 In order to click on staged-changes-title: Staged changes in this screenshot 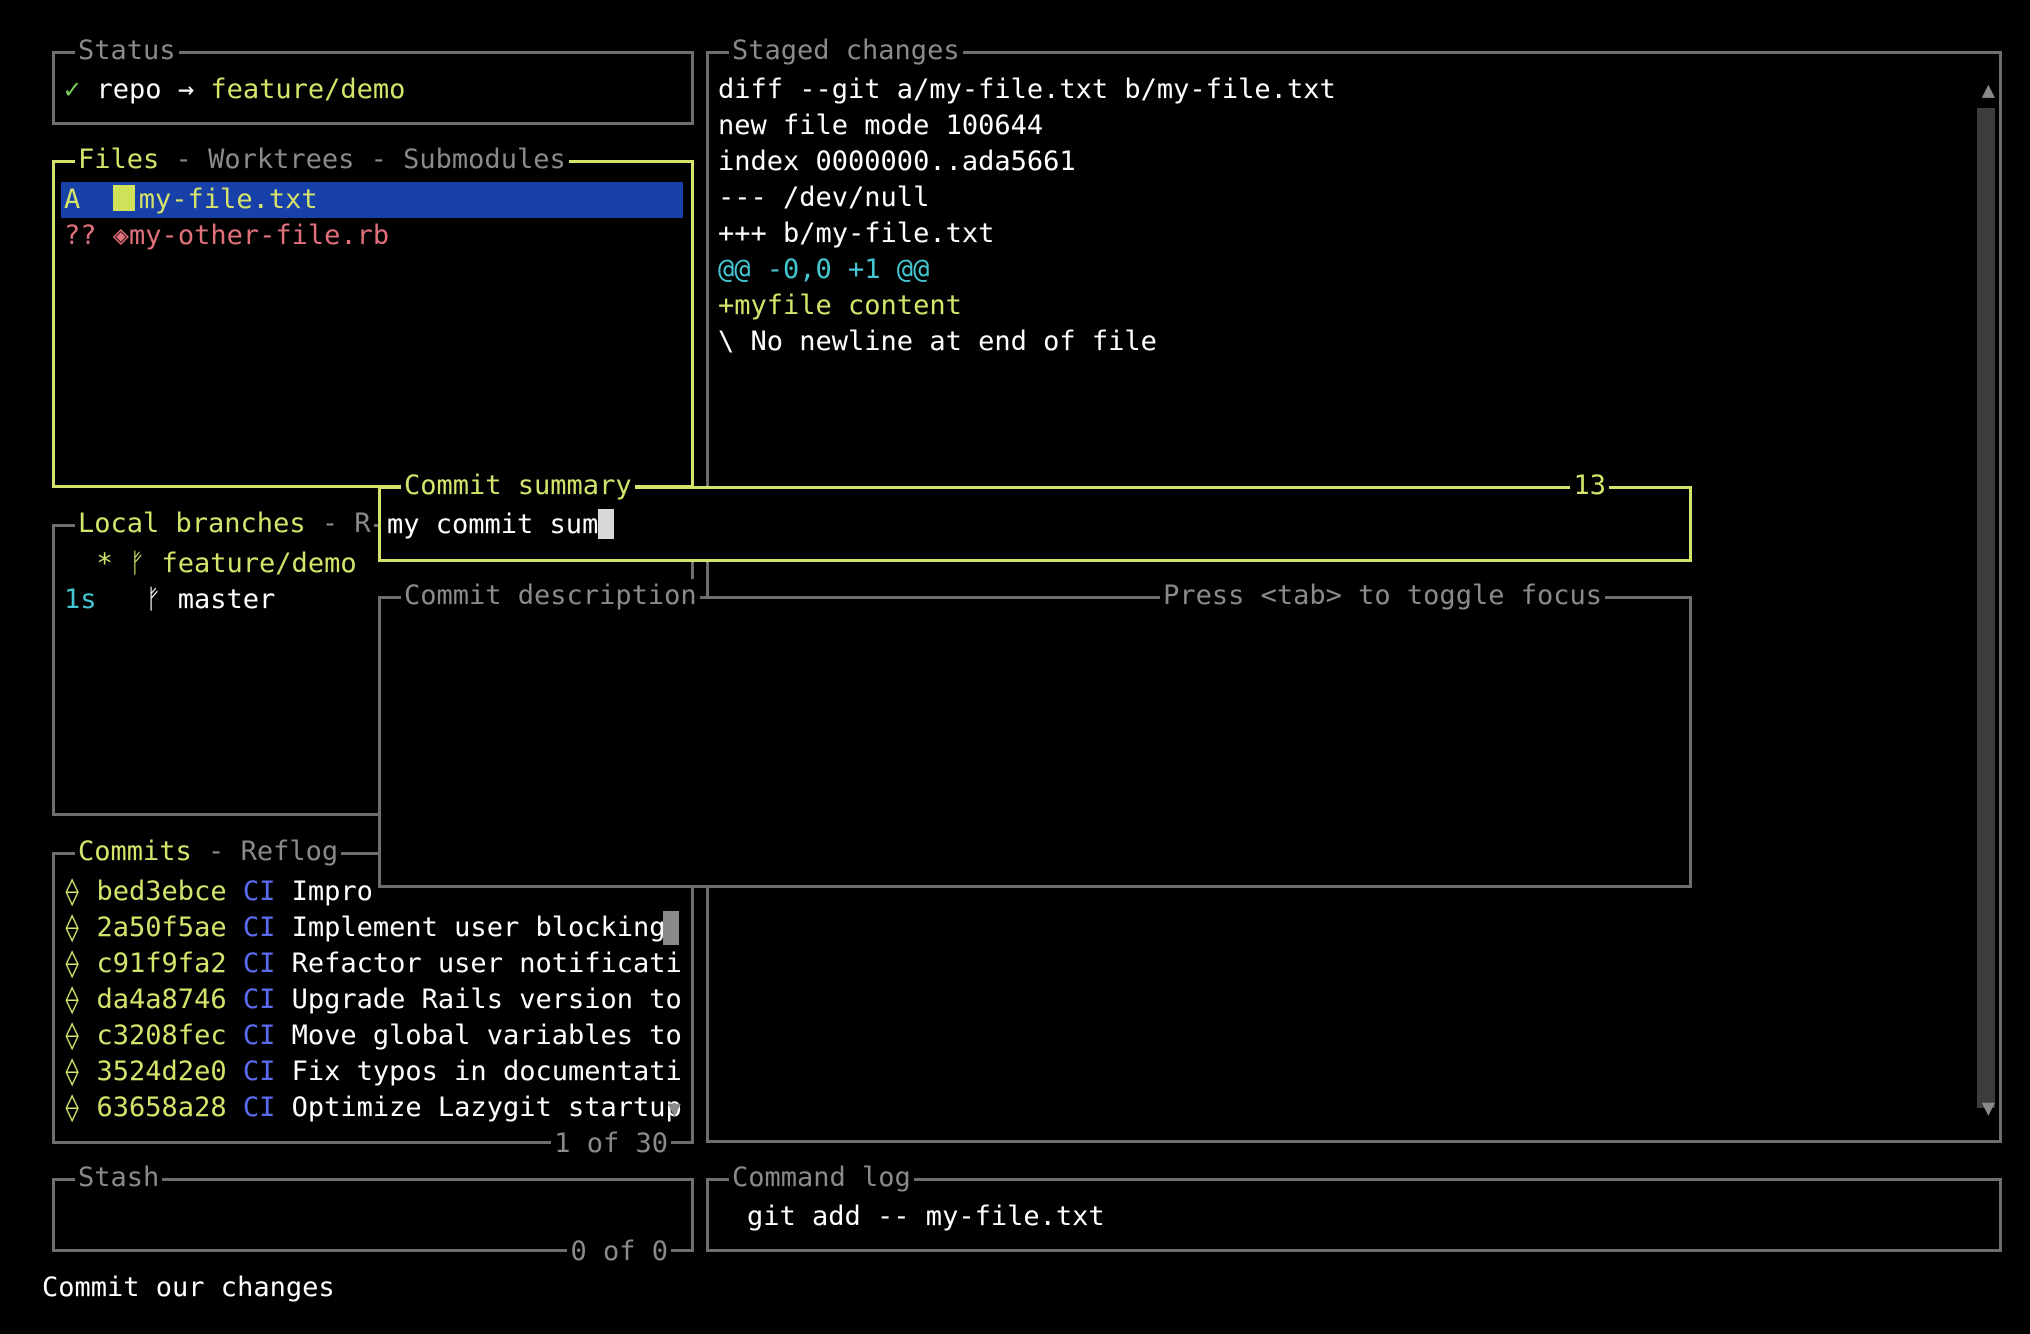, I will do `click(846, 51)`.